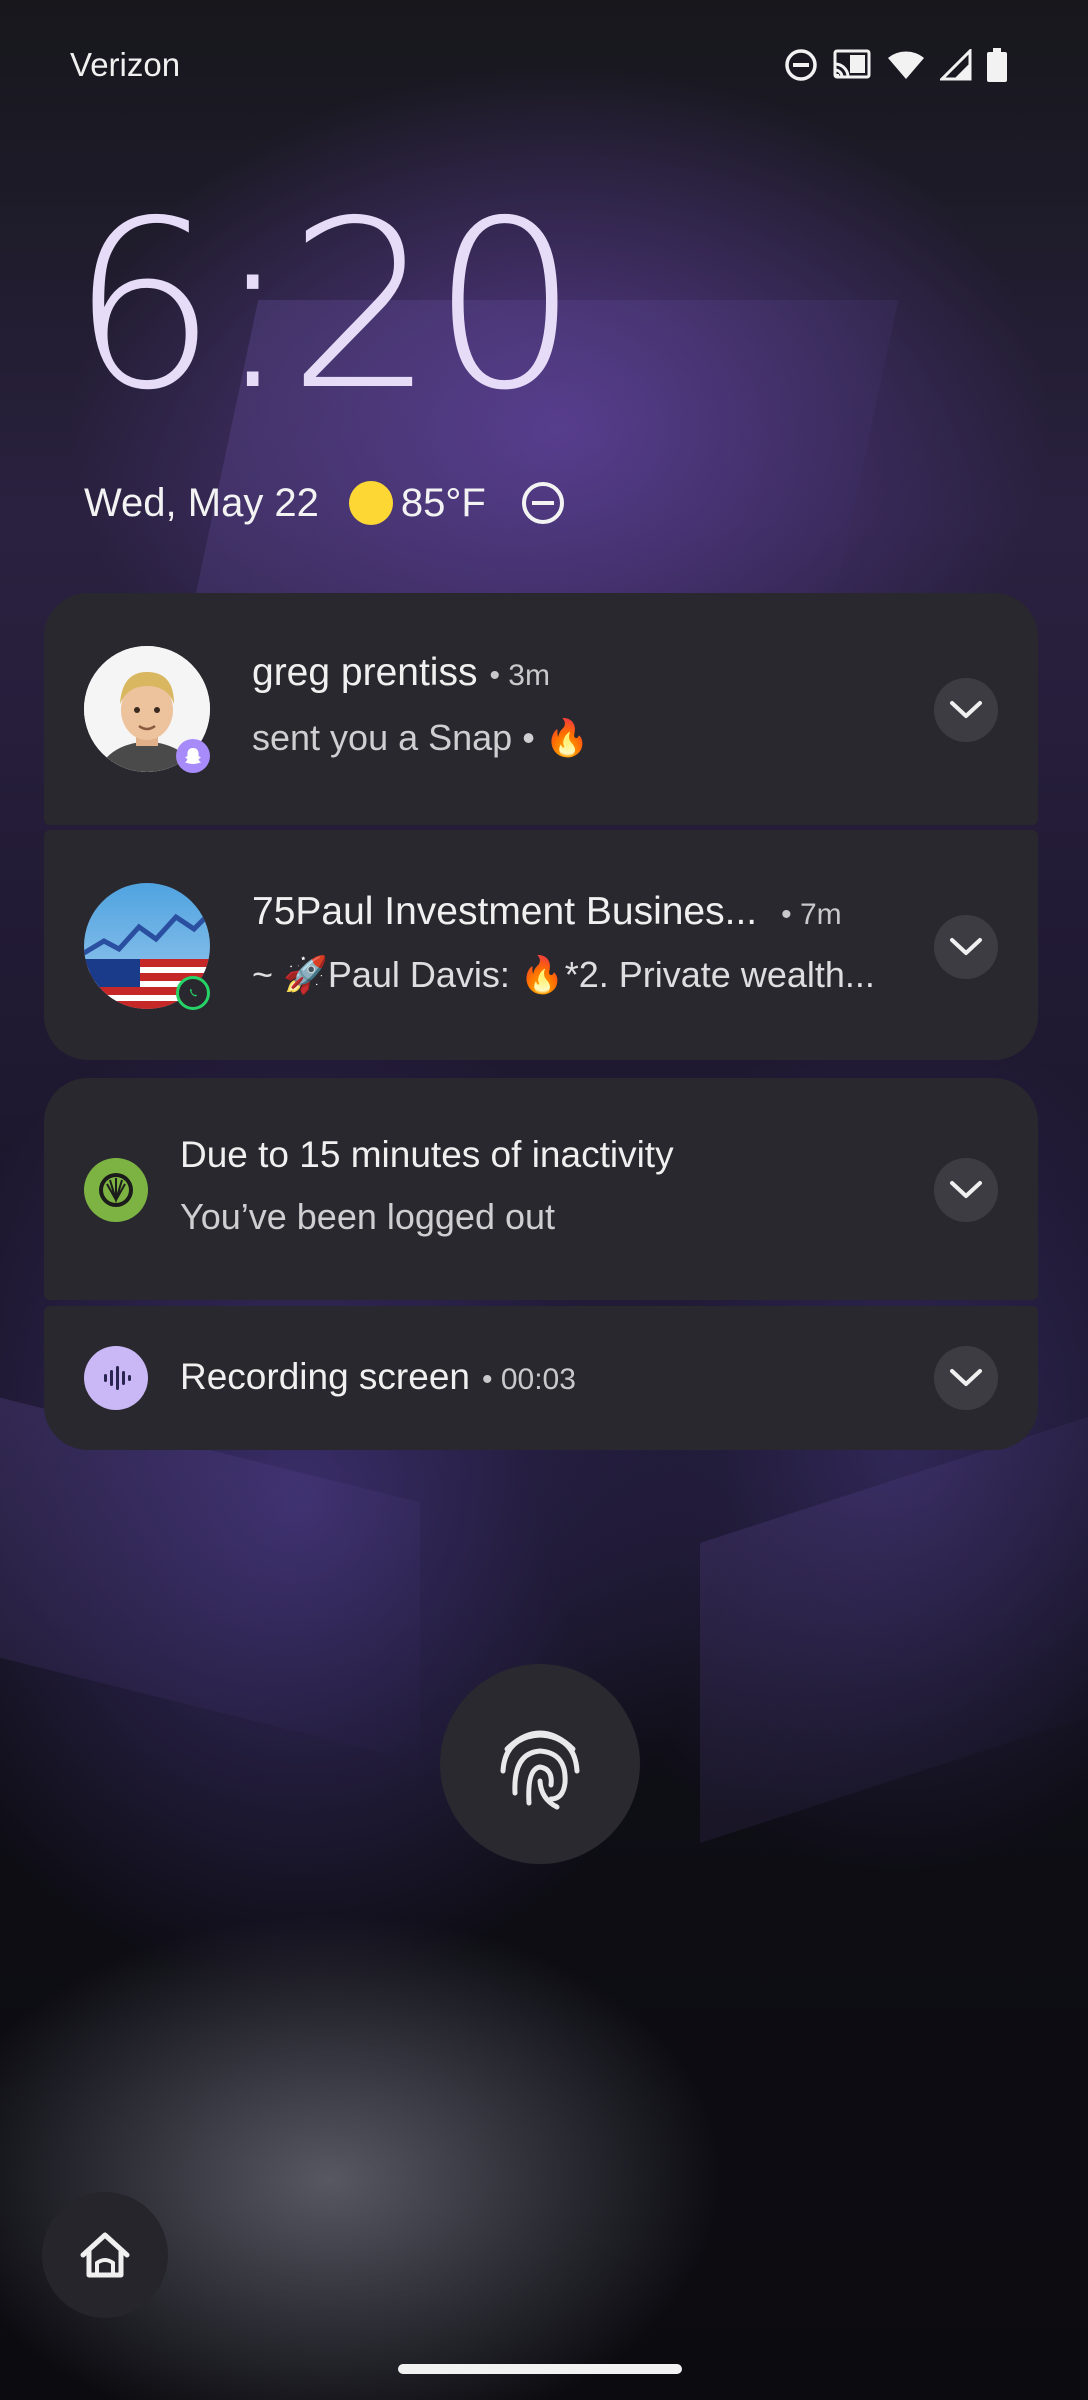 The width and height of the screenshot is (1088, 2400). I want to click on notification-title-line: greg prentiss • 3m, so click(401, 673).